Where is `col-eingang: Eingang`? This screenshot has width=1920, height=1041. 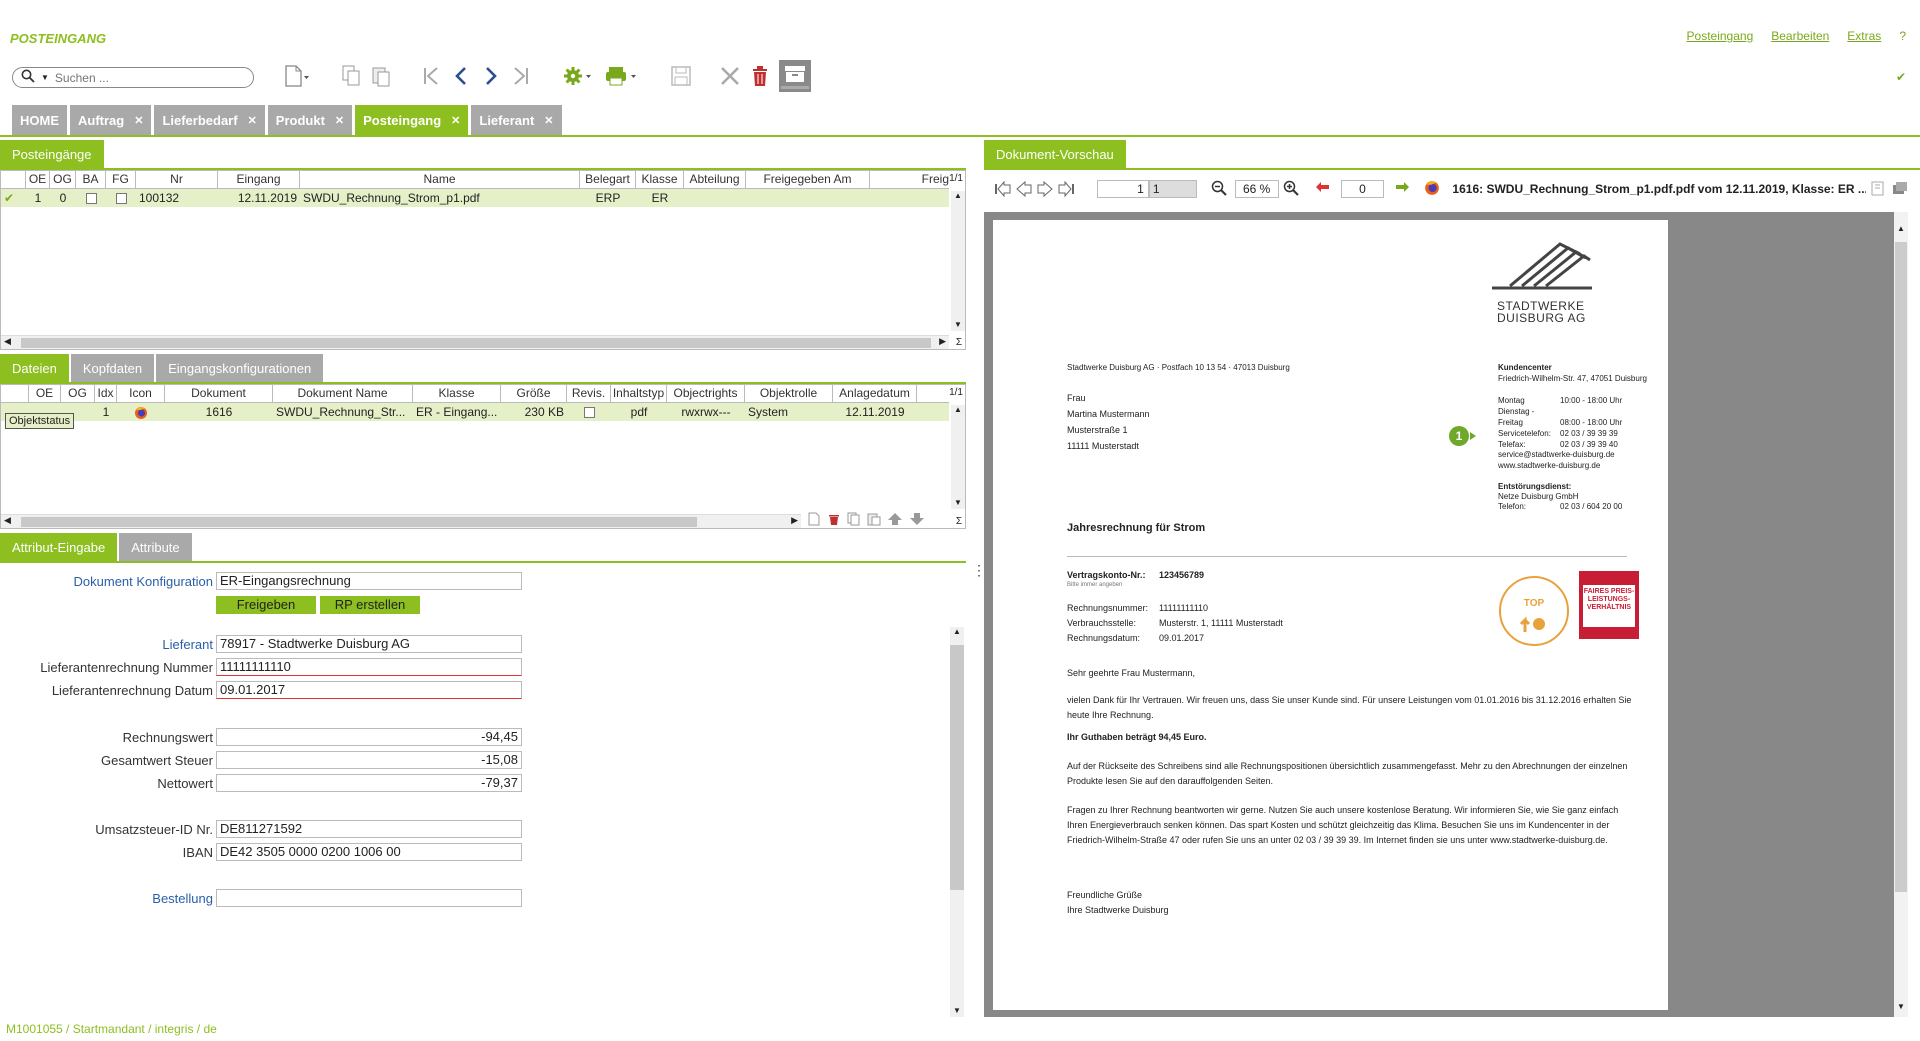 col-eingang: Eingang is located at coordinates (259, 179).